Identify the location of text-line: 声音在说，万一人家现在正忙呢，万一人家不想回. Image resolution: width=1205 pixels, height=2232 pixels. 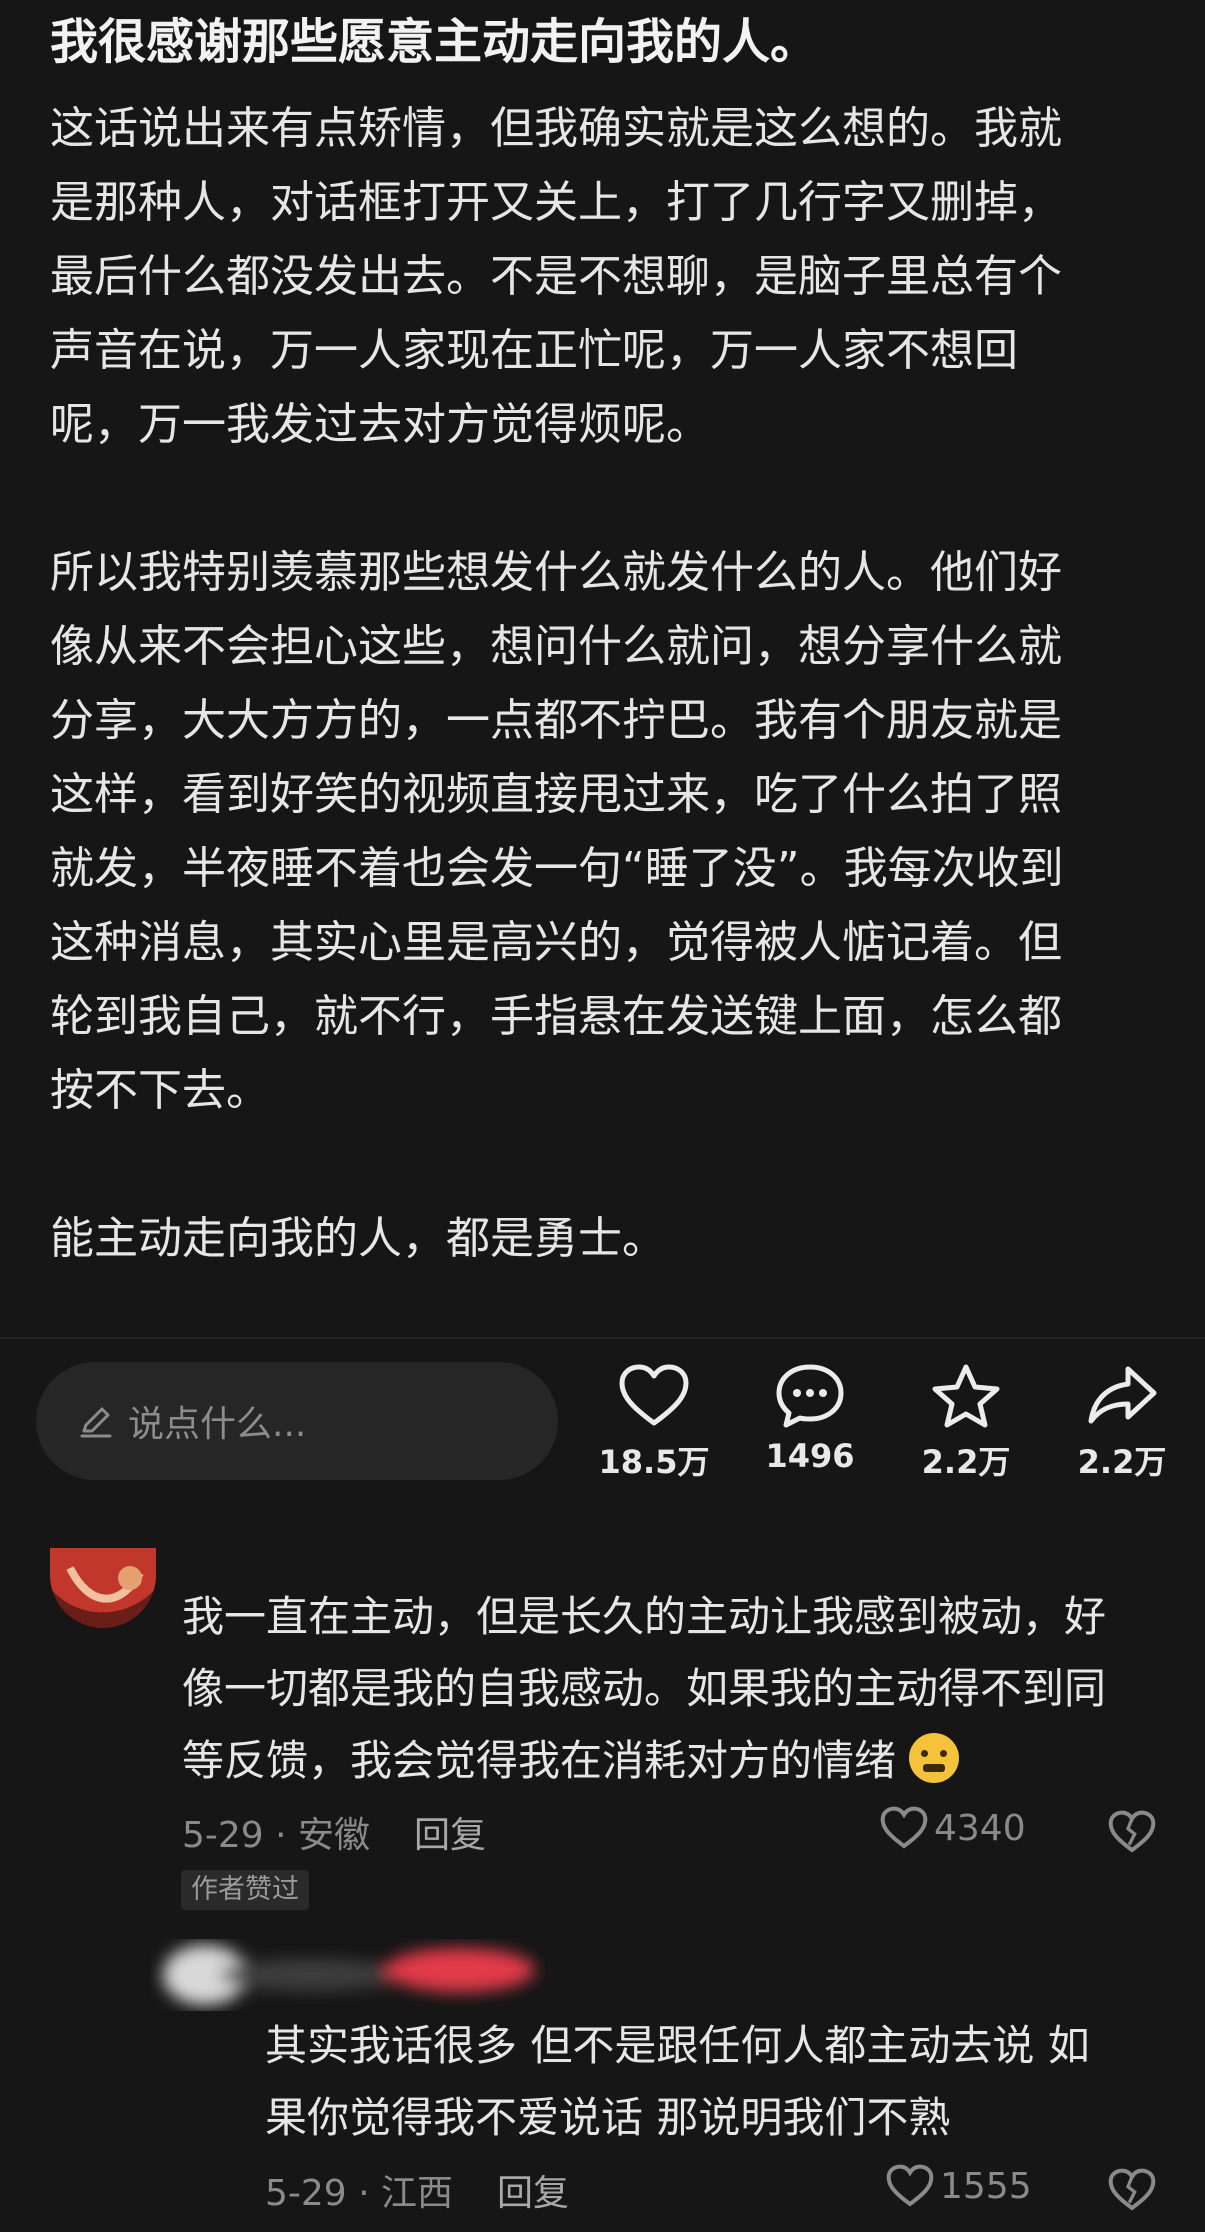
(534, 350).